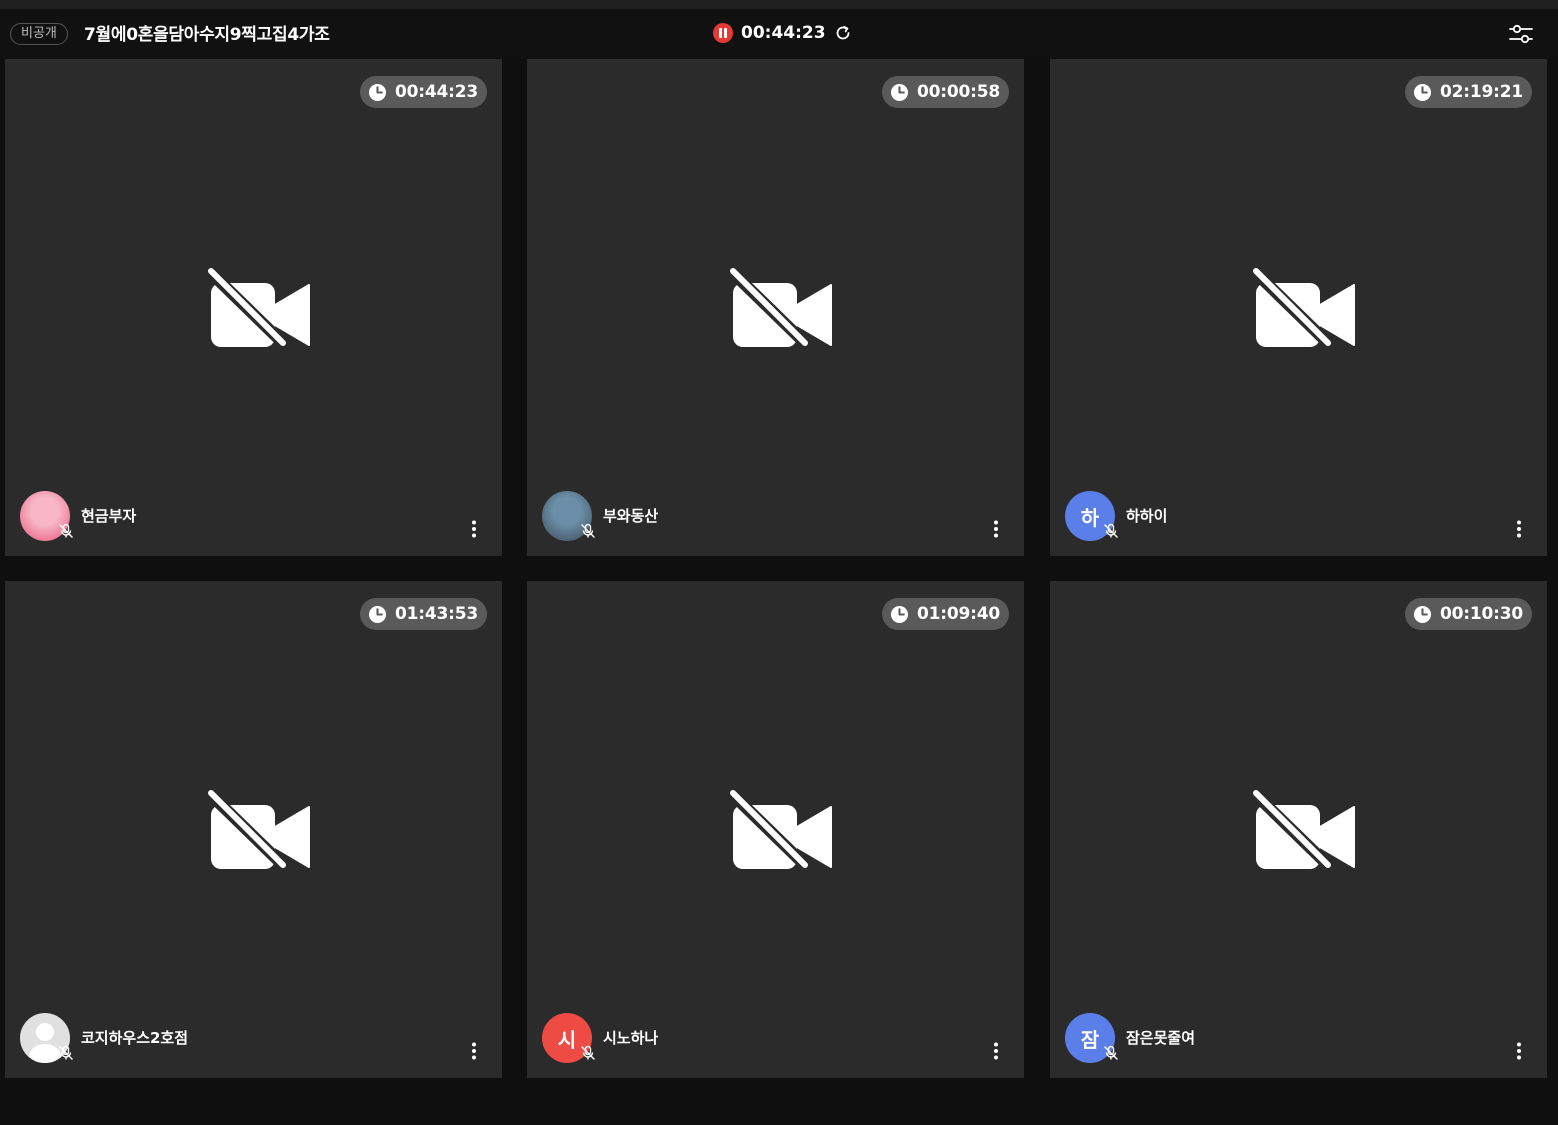  What do you see at coordinates (631, 1038) in the screenshot?
I see `participant-name: 시노하나` at bounding box center [631, 1038].